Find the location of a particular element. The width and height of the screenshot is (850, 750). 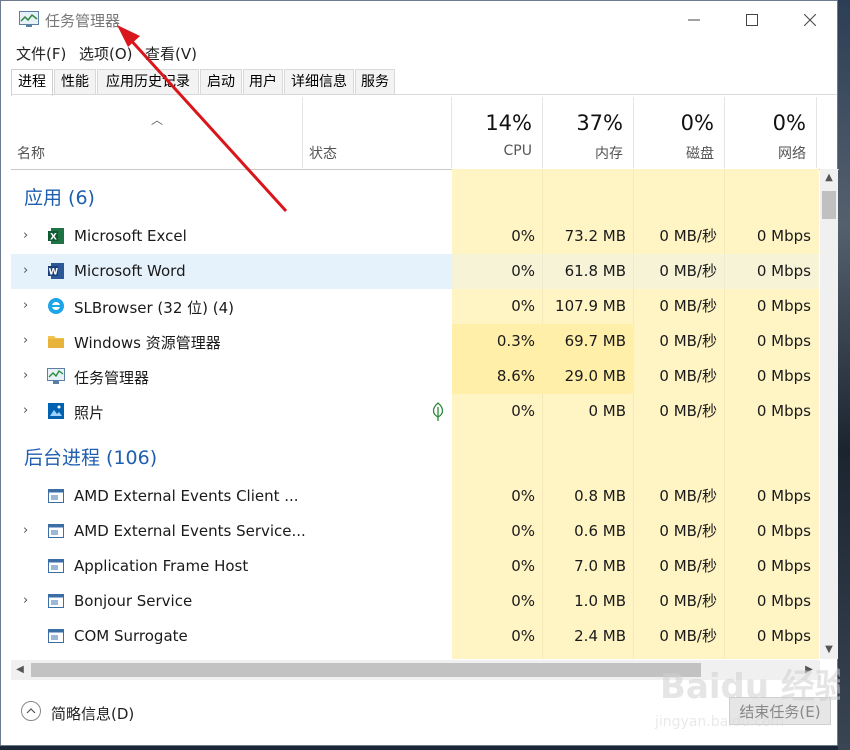

arrow-head-icon is located at coordinates (128, 36).